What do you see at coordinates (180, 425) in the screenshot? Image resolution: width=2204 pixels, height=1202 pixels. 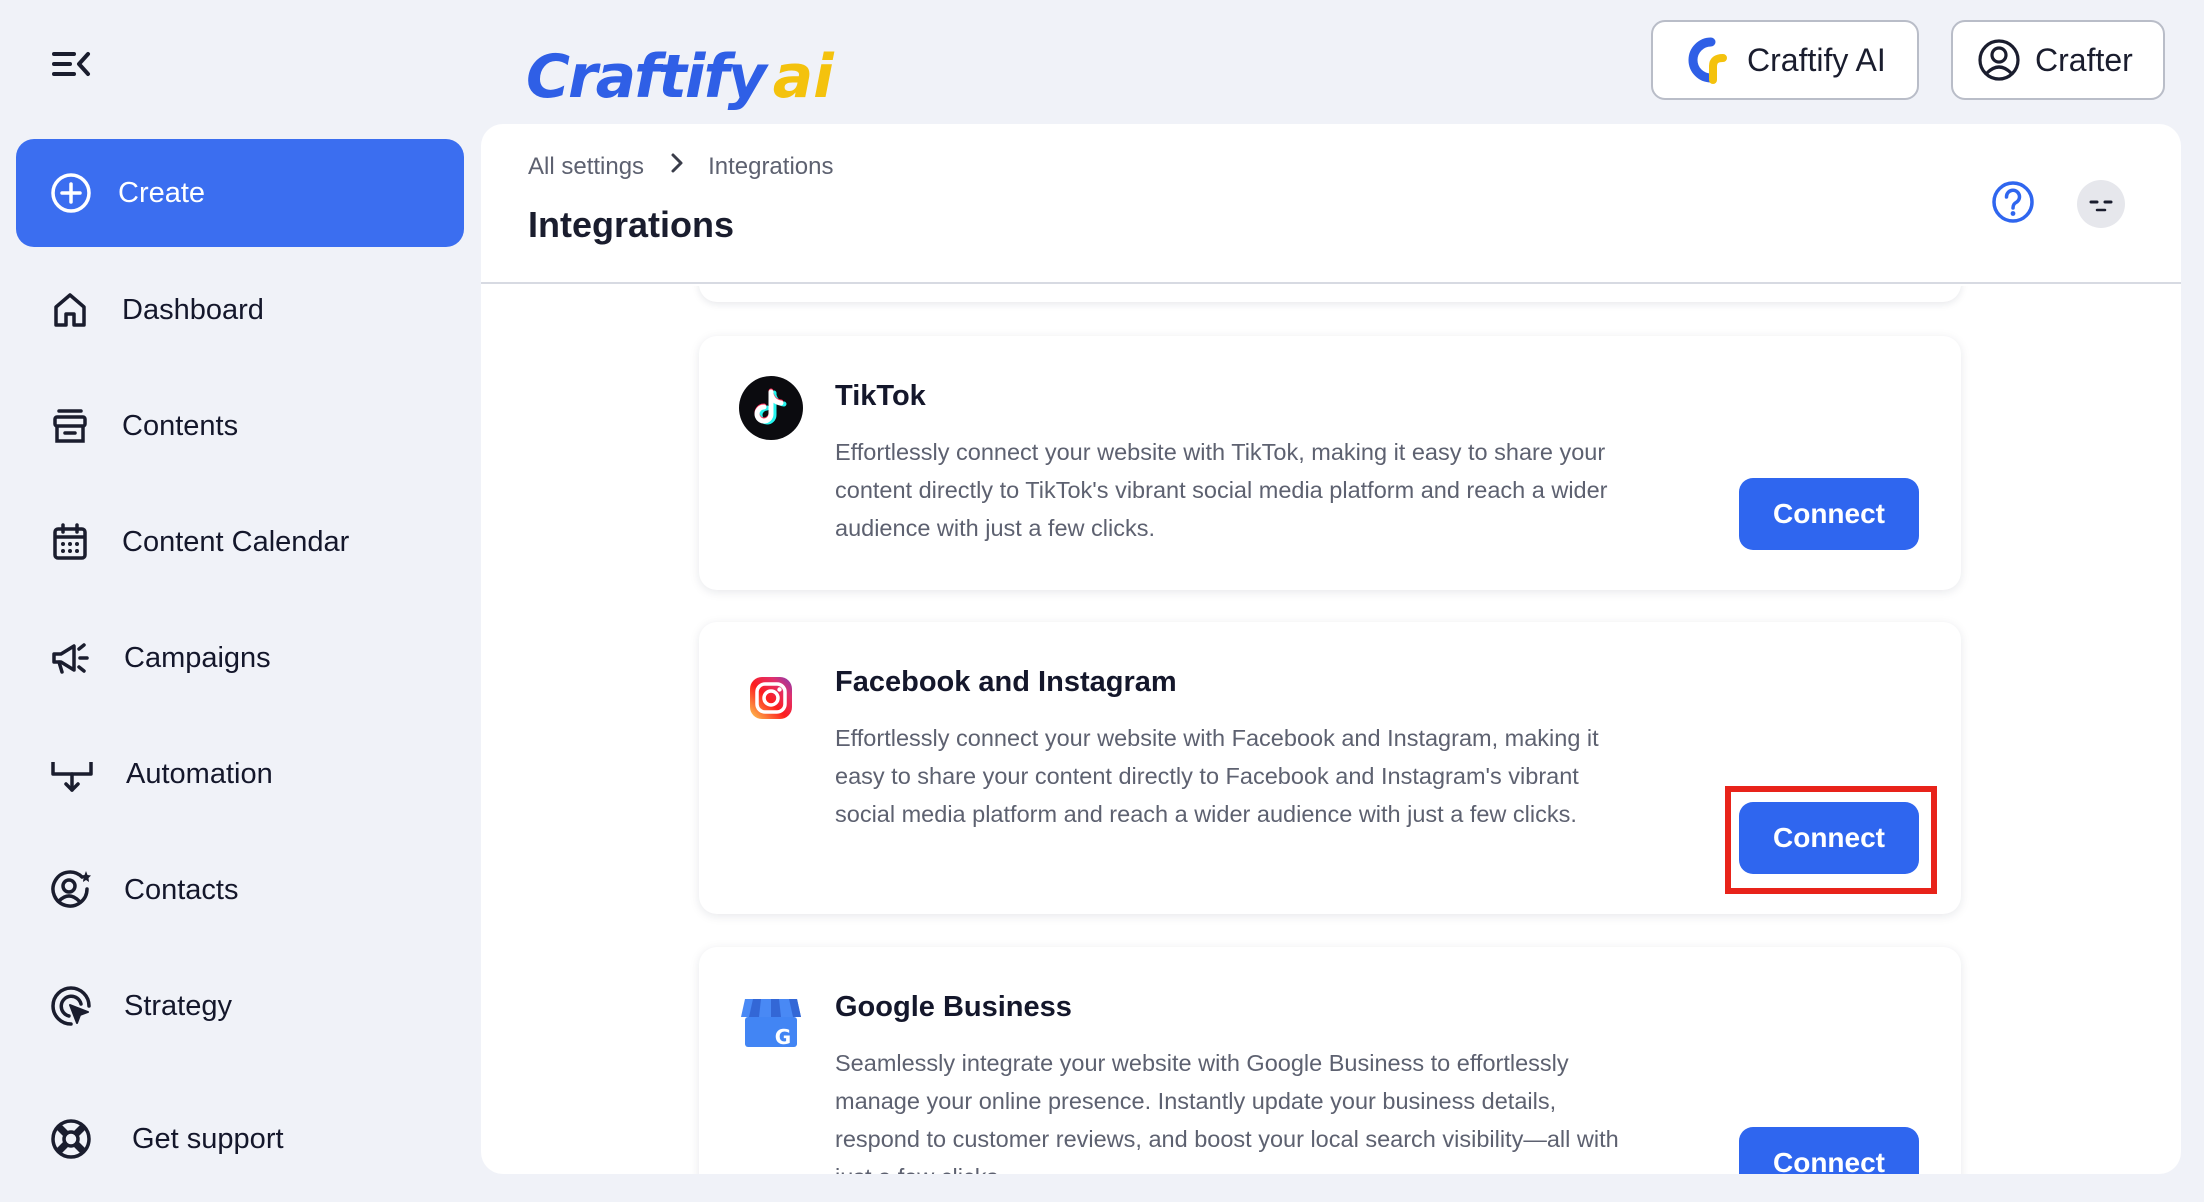 I see `sidebar-item-label: Contents` at bounding box center [180, 425].